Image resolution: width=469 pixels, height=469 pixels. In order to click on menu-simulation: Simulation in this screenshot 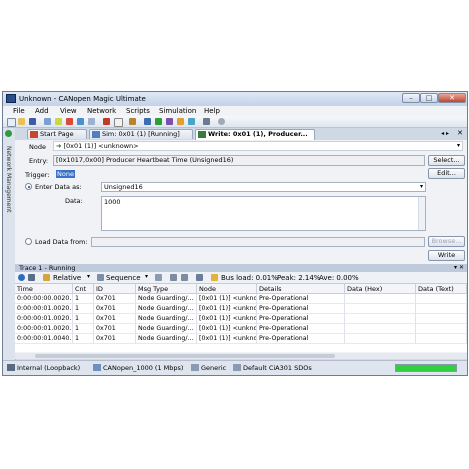, I will do `click(177, 111)`.